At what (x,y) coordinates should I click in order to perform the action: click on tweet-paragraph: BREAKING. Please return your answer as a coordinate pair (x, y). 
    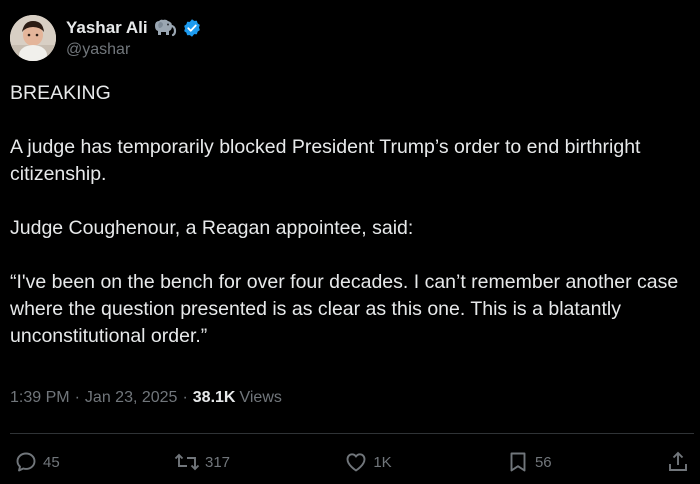
    Looking at the image, I should click on (60, 93).